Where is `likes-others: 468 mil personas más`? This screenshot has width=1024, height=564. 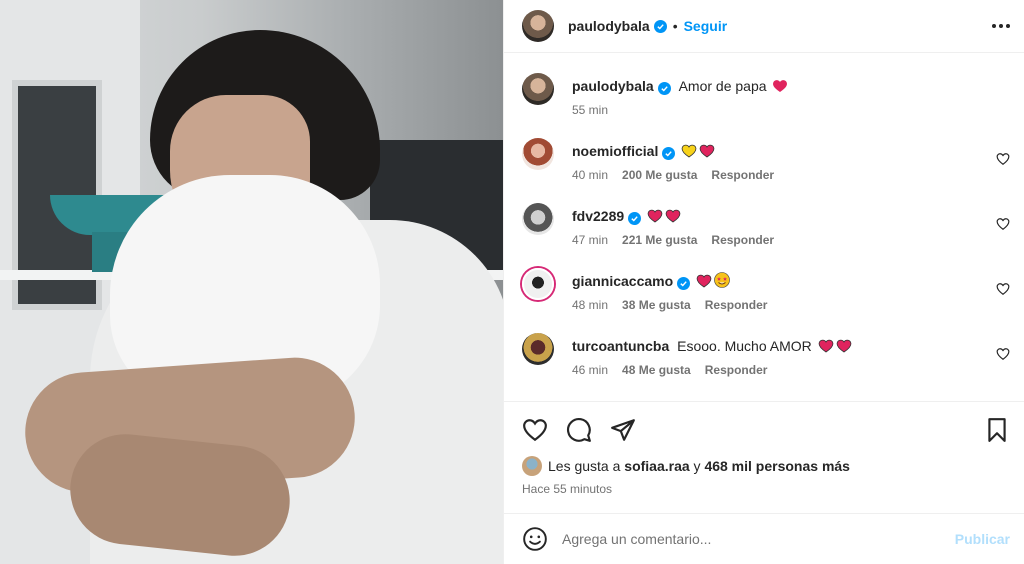 likes-others: 468 mil personas más is located at coordinates (777, 466).